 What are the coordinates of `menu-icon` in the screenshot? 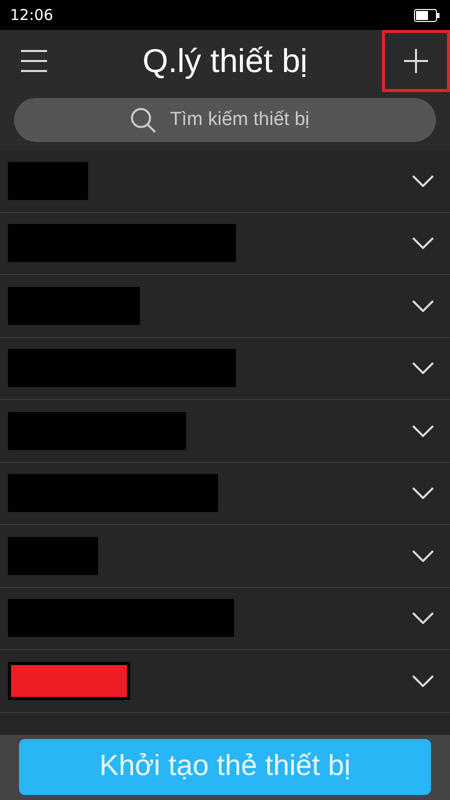 It's located at (34, 61).